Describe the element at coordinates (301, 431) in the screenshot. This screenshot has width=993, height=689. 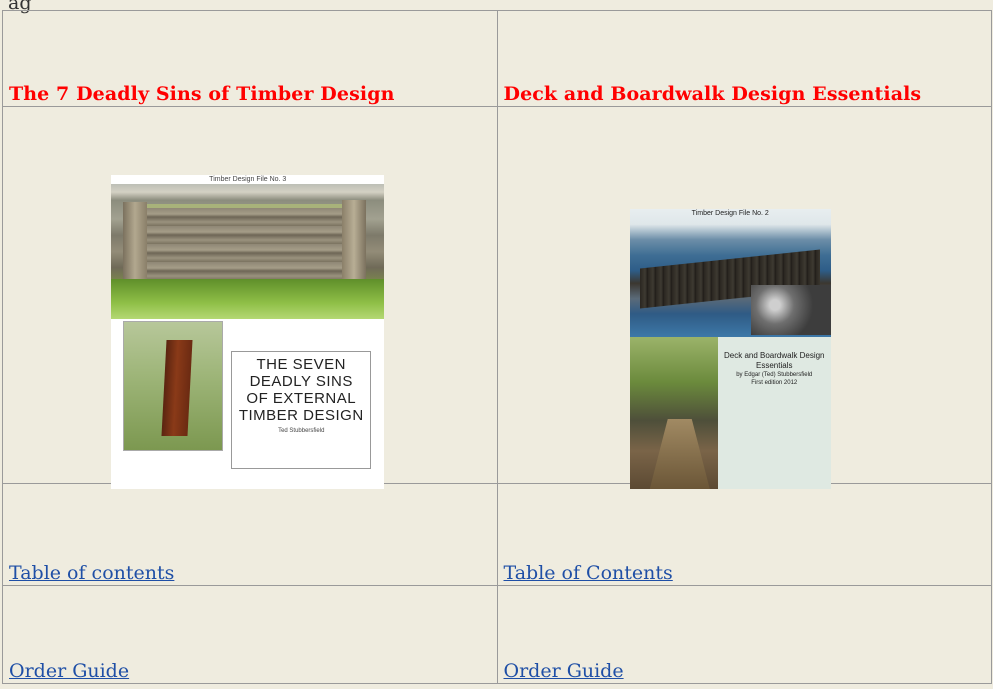
I see `cover-author: Ted Stubbersfield` at that location.